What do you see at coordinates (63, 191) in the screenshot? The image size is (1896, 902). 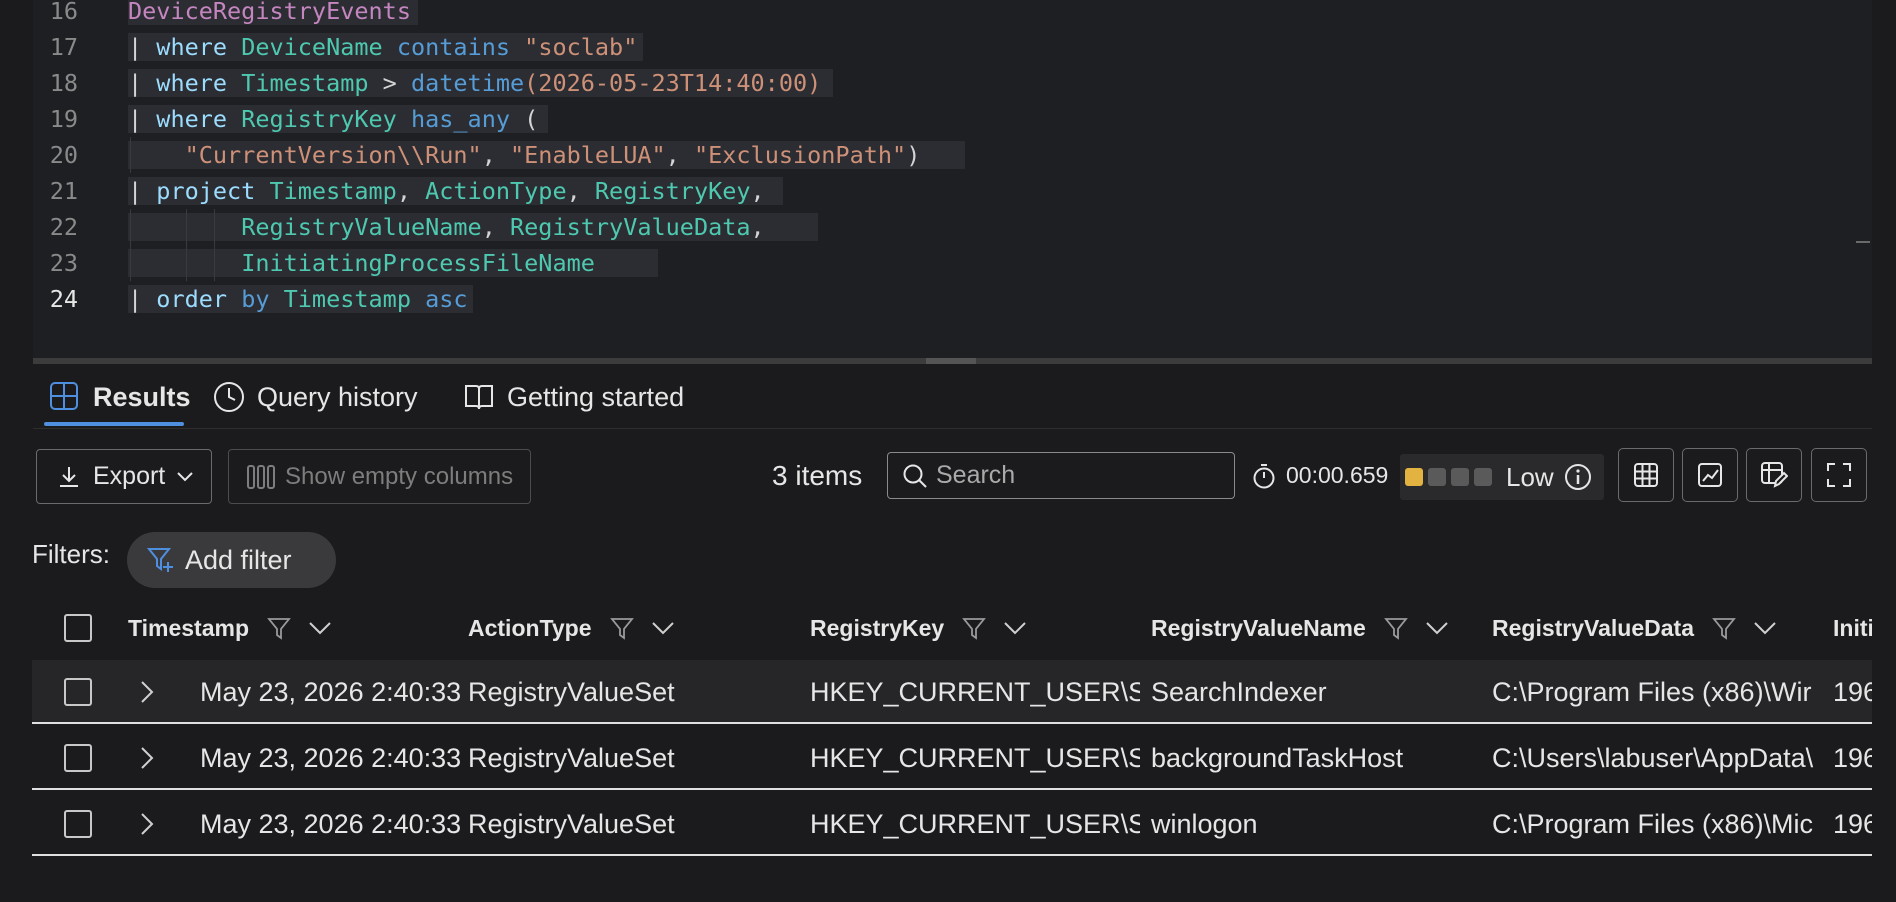 I see `line-number: 21` at bounding box center [63, 191].